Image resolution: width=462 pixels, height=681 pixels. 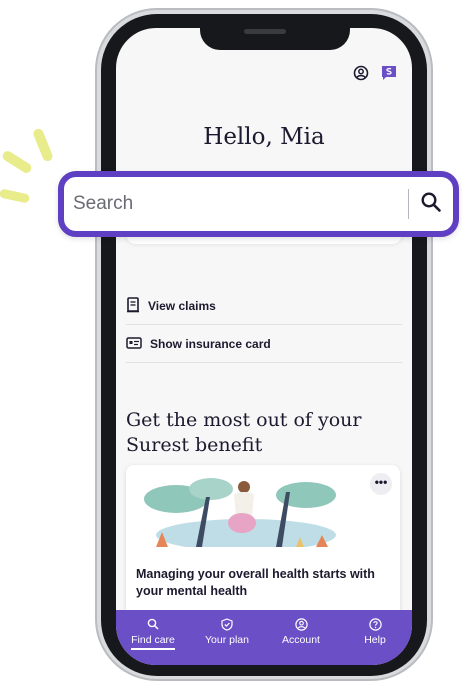 I want to click on search-bar, so click(x=258, y=204).